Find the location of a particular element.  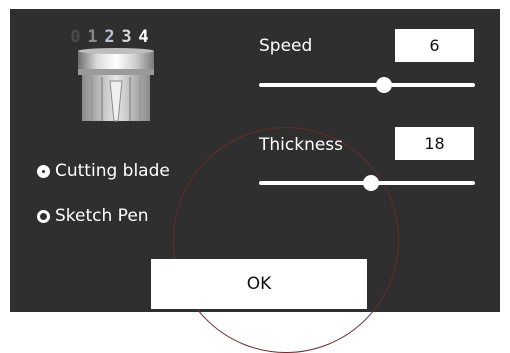

blade-holder-illustration: 0 1 2 3 4 is located at coordinates (116, 74).